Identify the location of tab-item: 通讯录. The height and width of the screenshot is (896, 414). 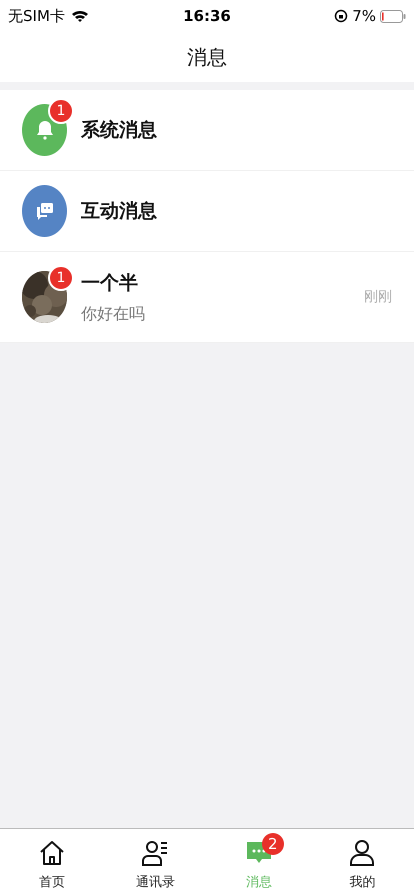
(155, 862).